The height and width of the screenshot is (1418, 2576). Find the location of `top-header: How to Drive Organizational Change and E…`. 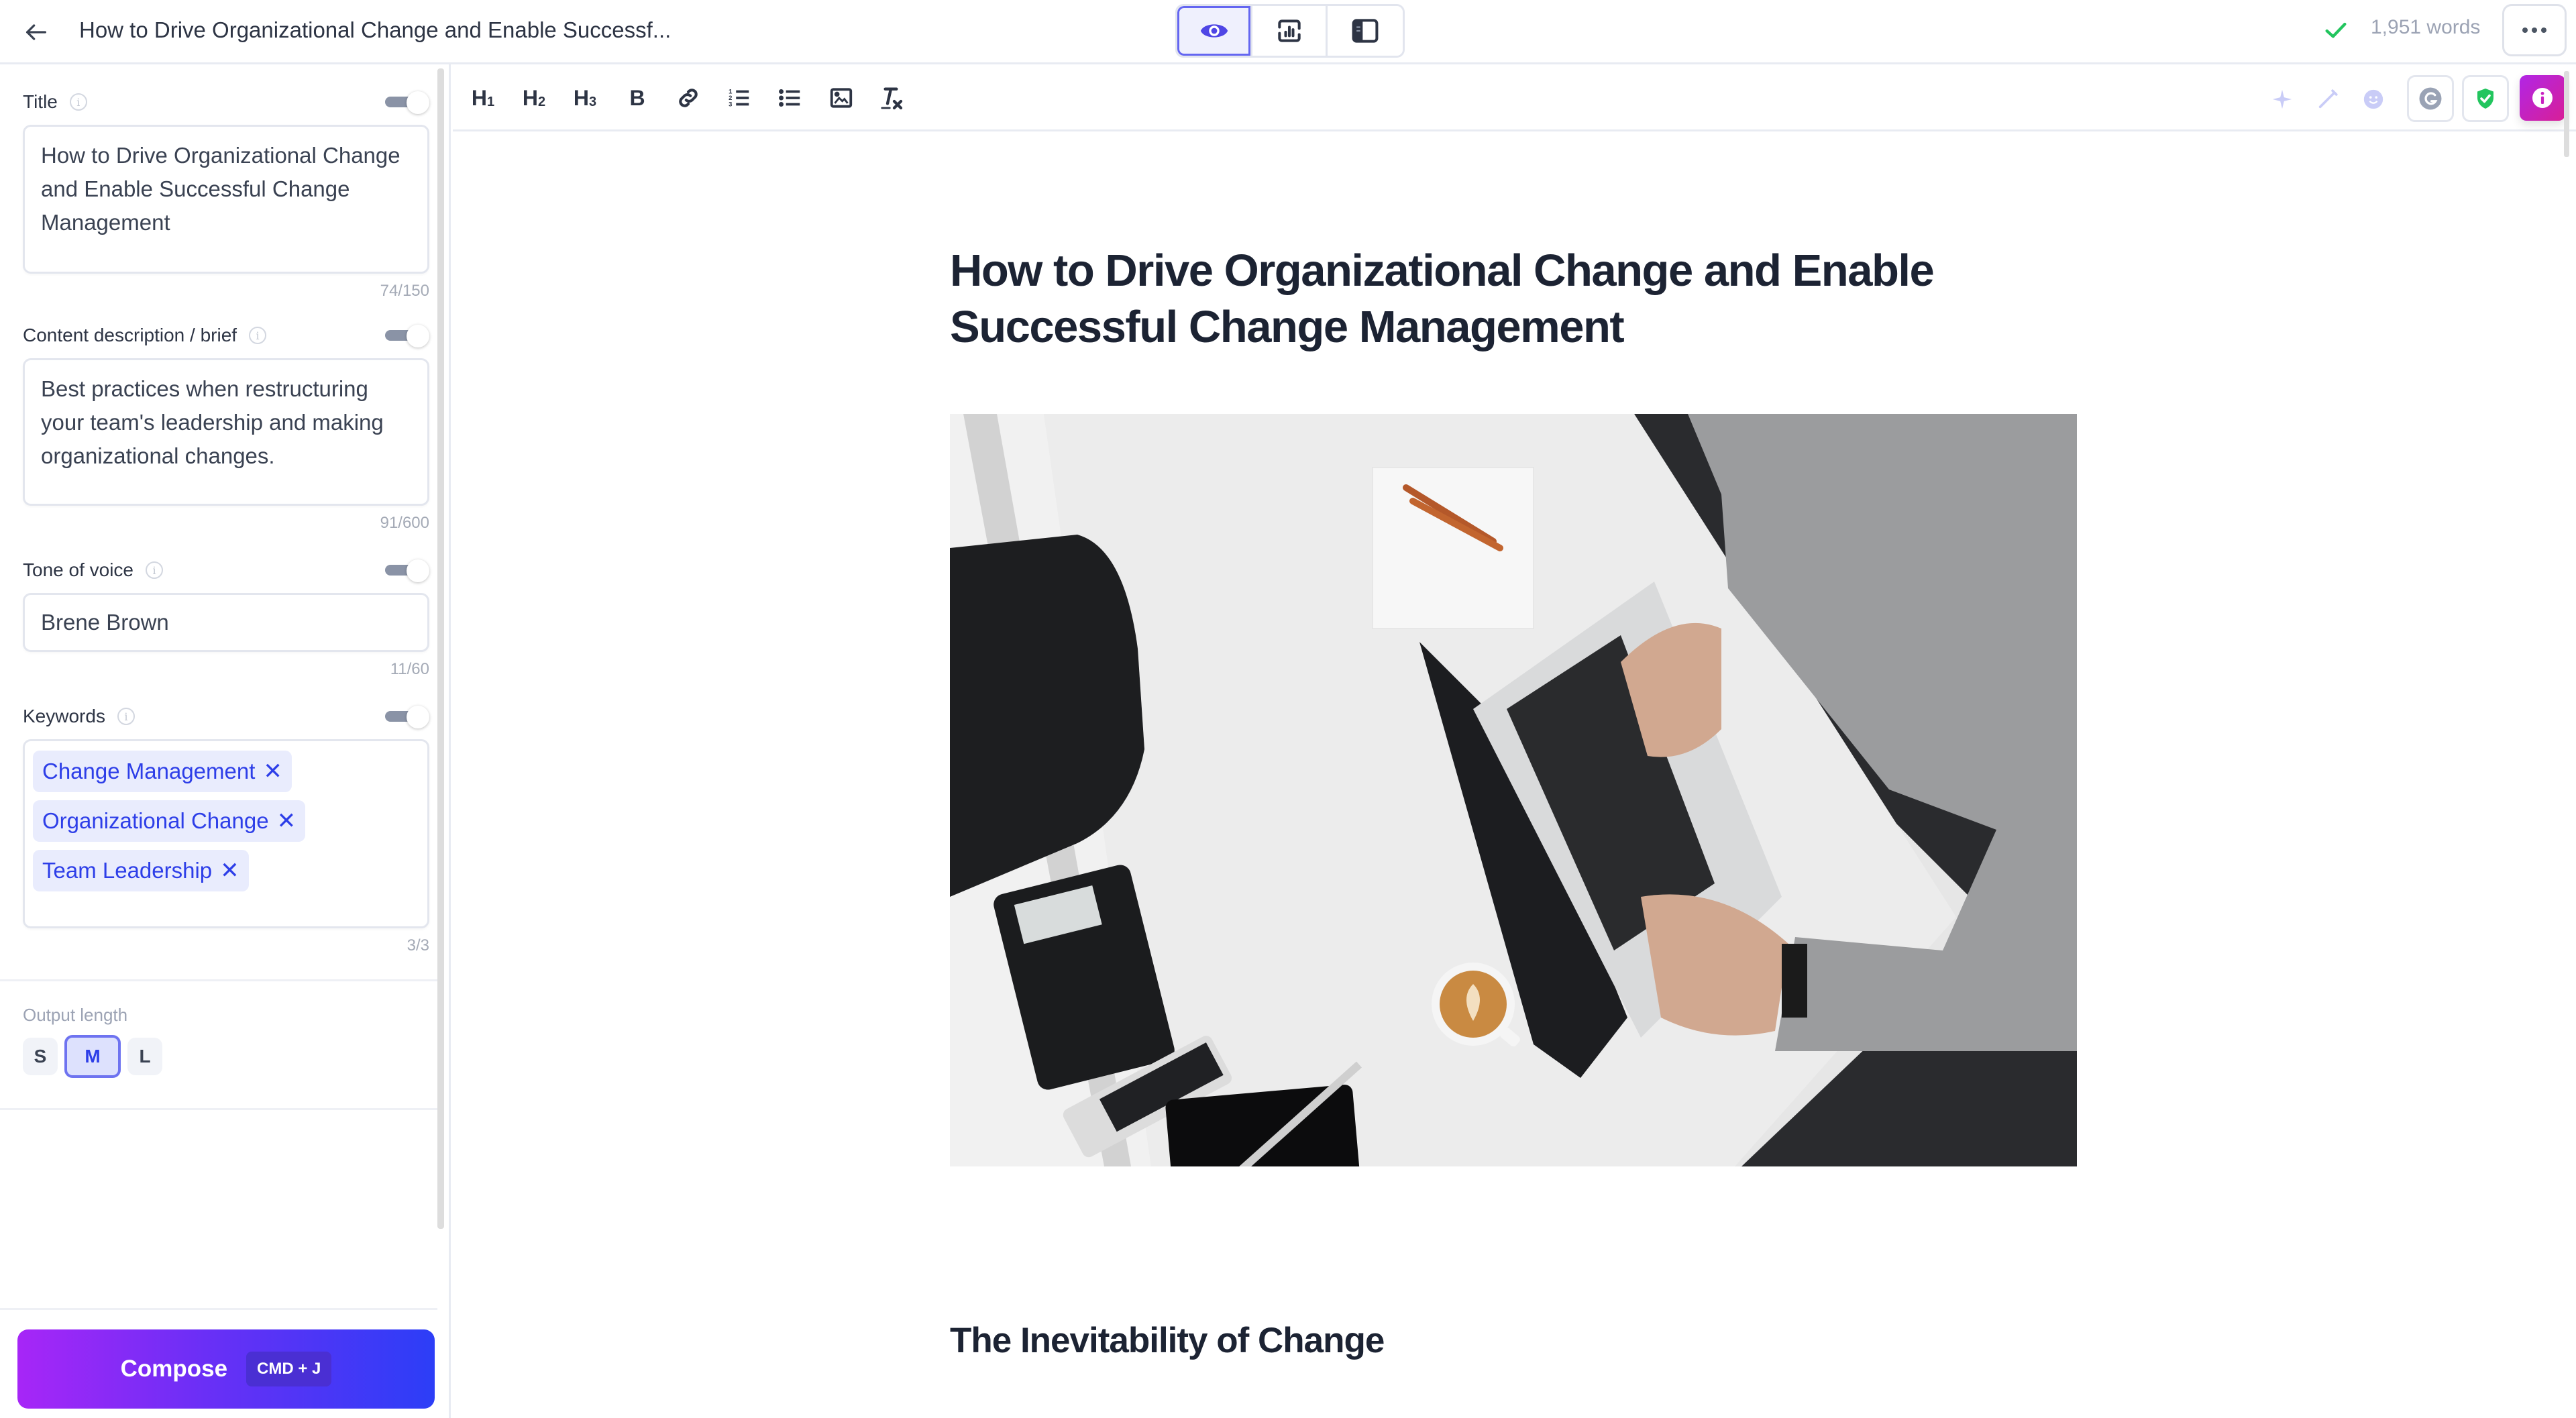

top-header: How to Drive Organizational Change and E… is located at coordinates (1288, 32).